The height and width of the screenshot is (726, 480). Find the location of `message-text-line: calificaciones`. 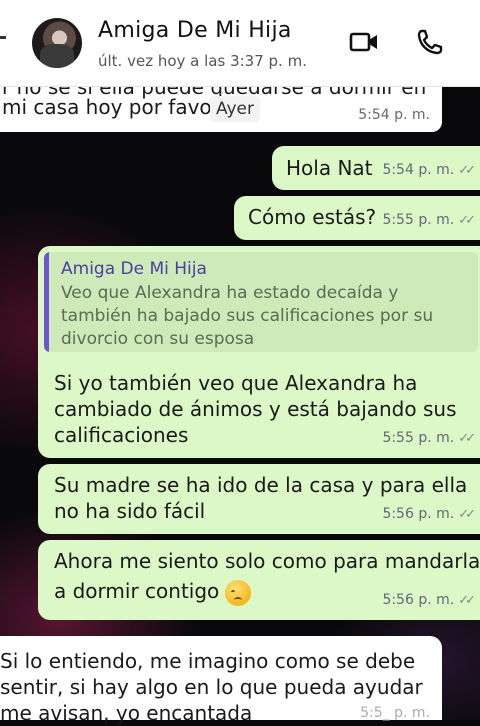

message-text-line: calificaciones is located at coordinates (121, 435).